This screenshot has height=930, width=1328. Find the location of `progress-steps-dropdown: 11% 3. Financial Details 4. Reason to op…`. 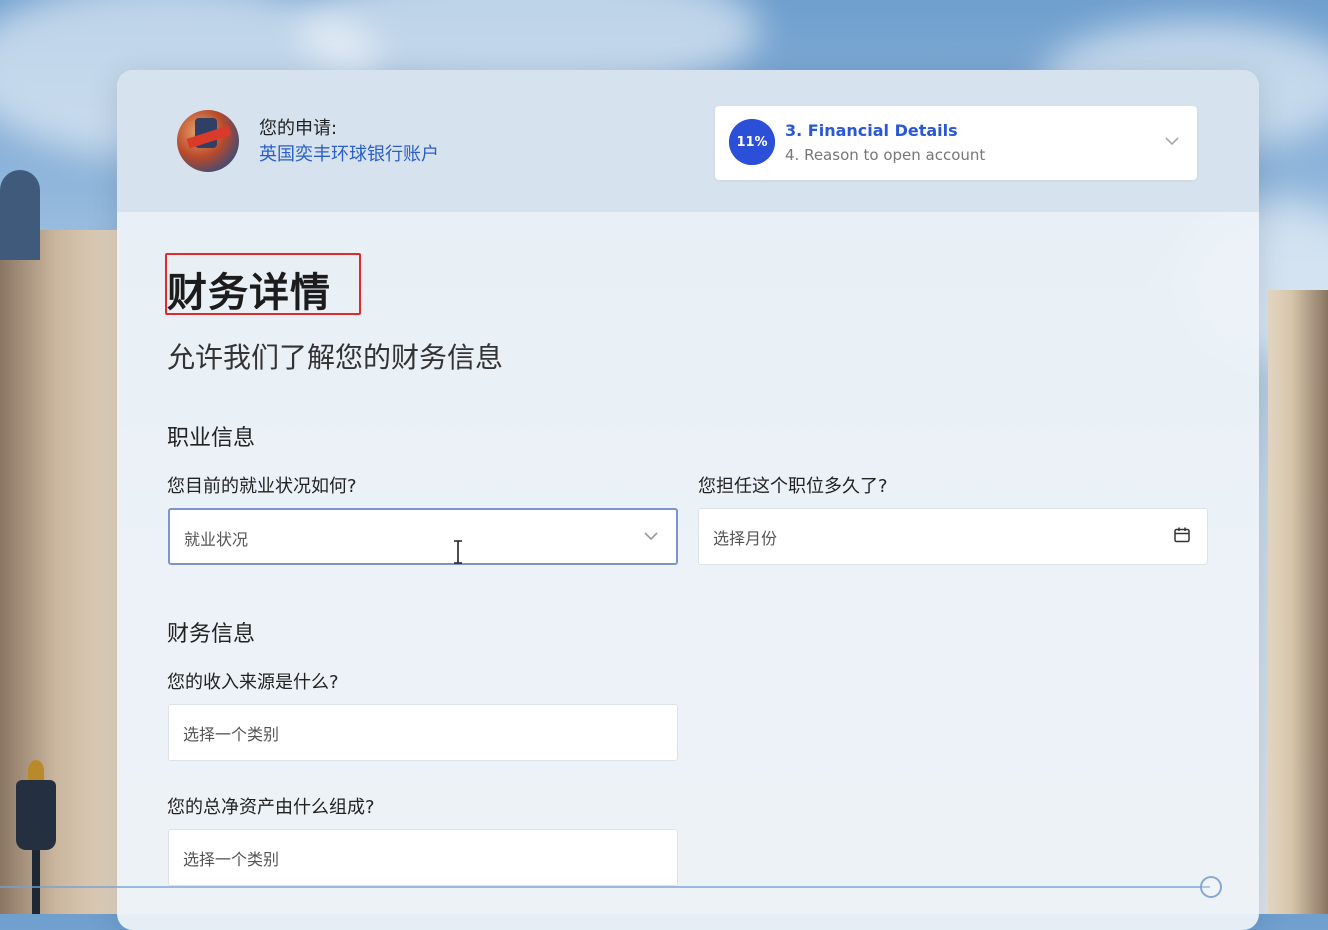

progress-steps-dropdown: 11% 3. Financial Details 4. Reason to op… is located at coordinates (956, 143).